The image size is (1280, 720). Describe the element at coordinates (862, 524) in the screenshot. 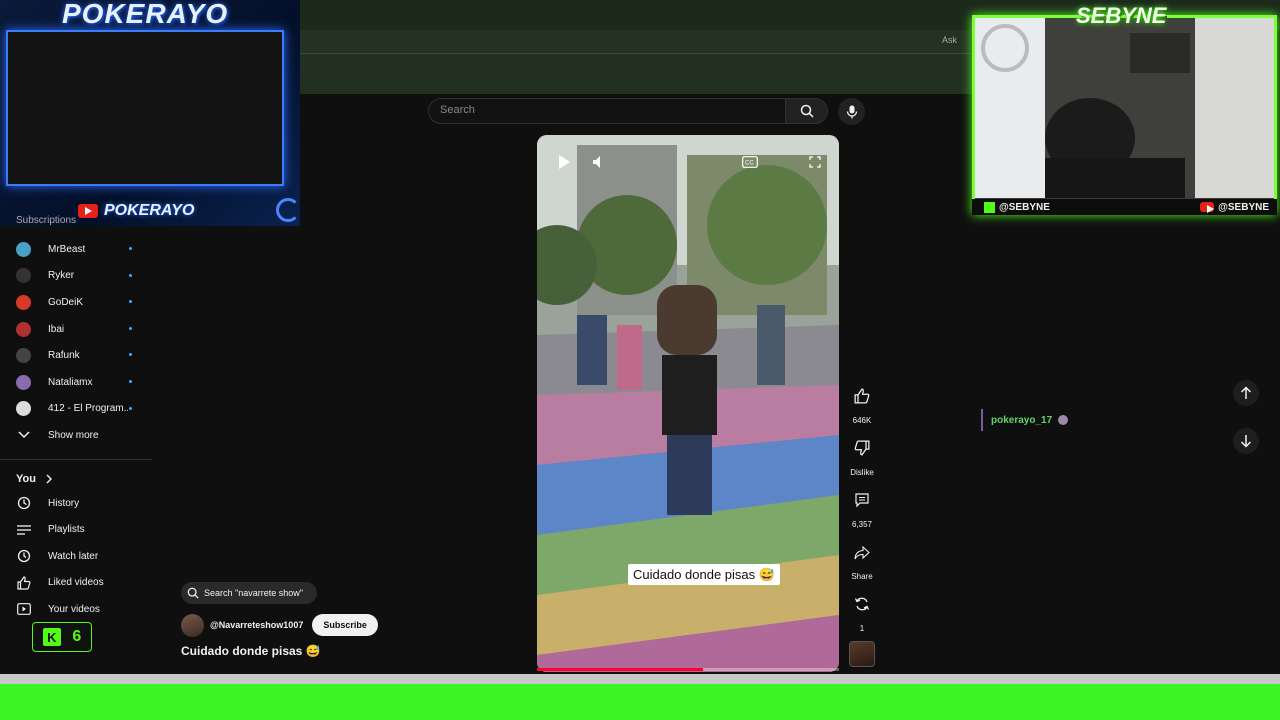

I see `comment-count: 6,357` at that location.